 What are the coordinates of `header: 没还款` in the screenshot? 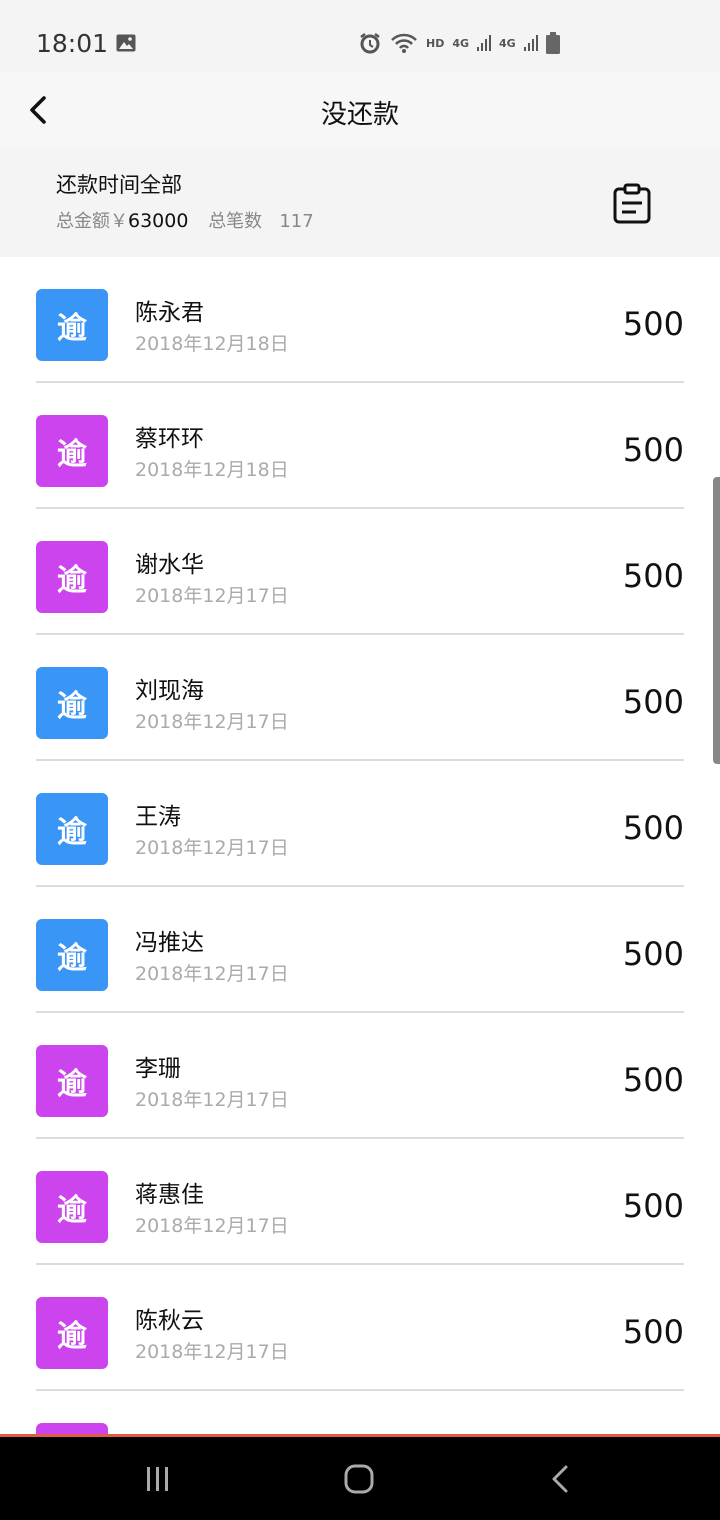 It's located at (360, 110).